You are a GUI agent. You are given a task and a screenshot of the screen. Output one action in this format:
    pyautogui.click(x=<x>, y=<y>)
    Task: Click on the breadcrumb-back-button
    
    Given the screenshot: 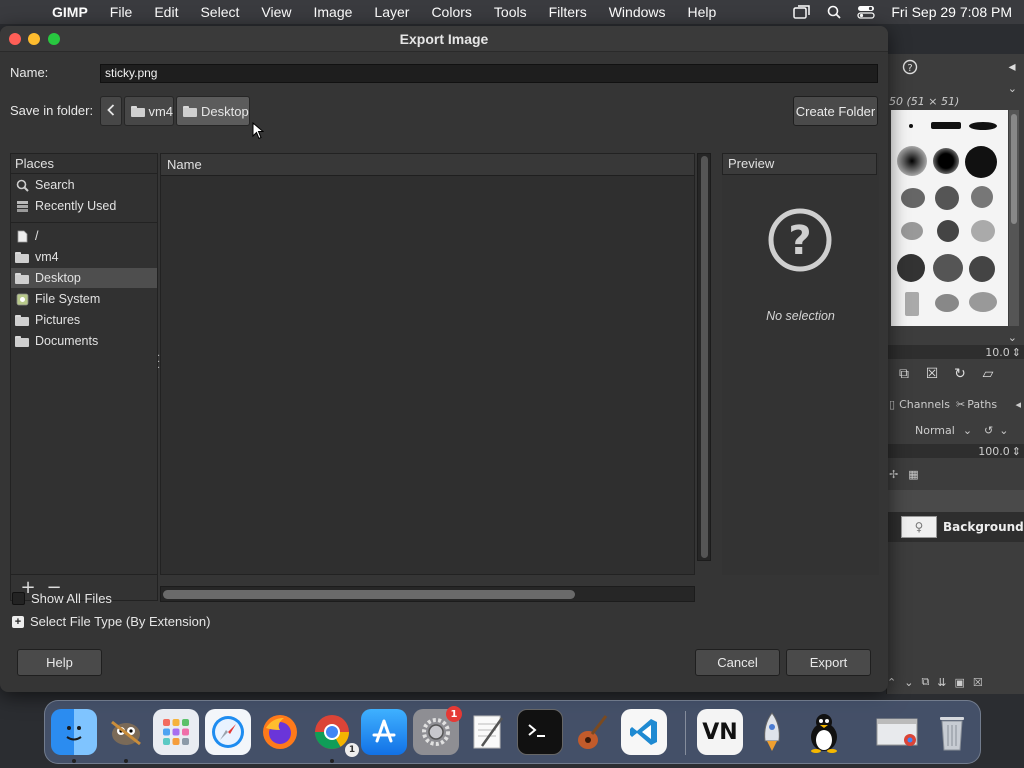 What is the action you would take?
    pyautogui.click(x=111, y=111)
    